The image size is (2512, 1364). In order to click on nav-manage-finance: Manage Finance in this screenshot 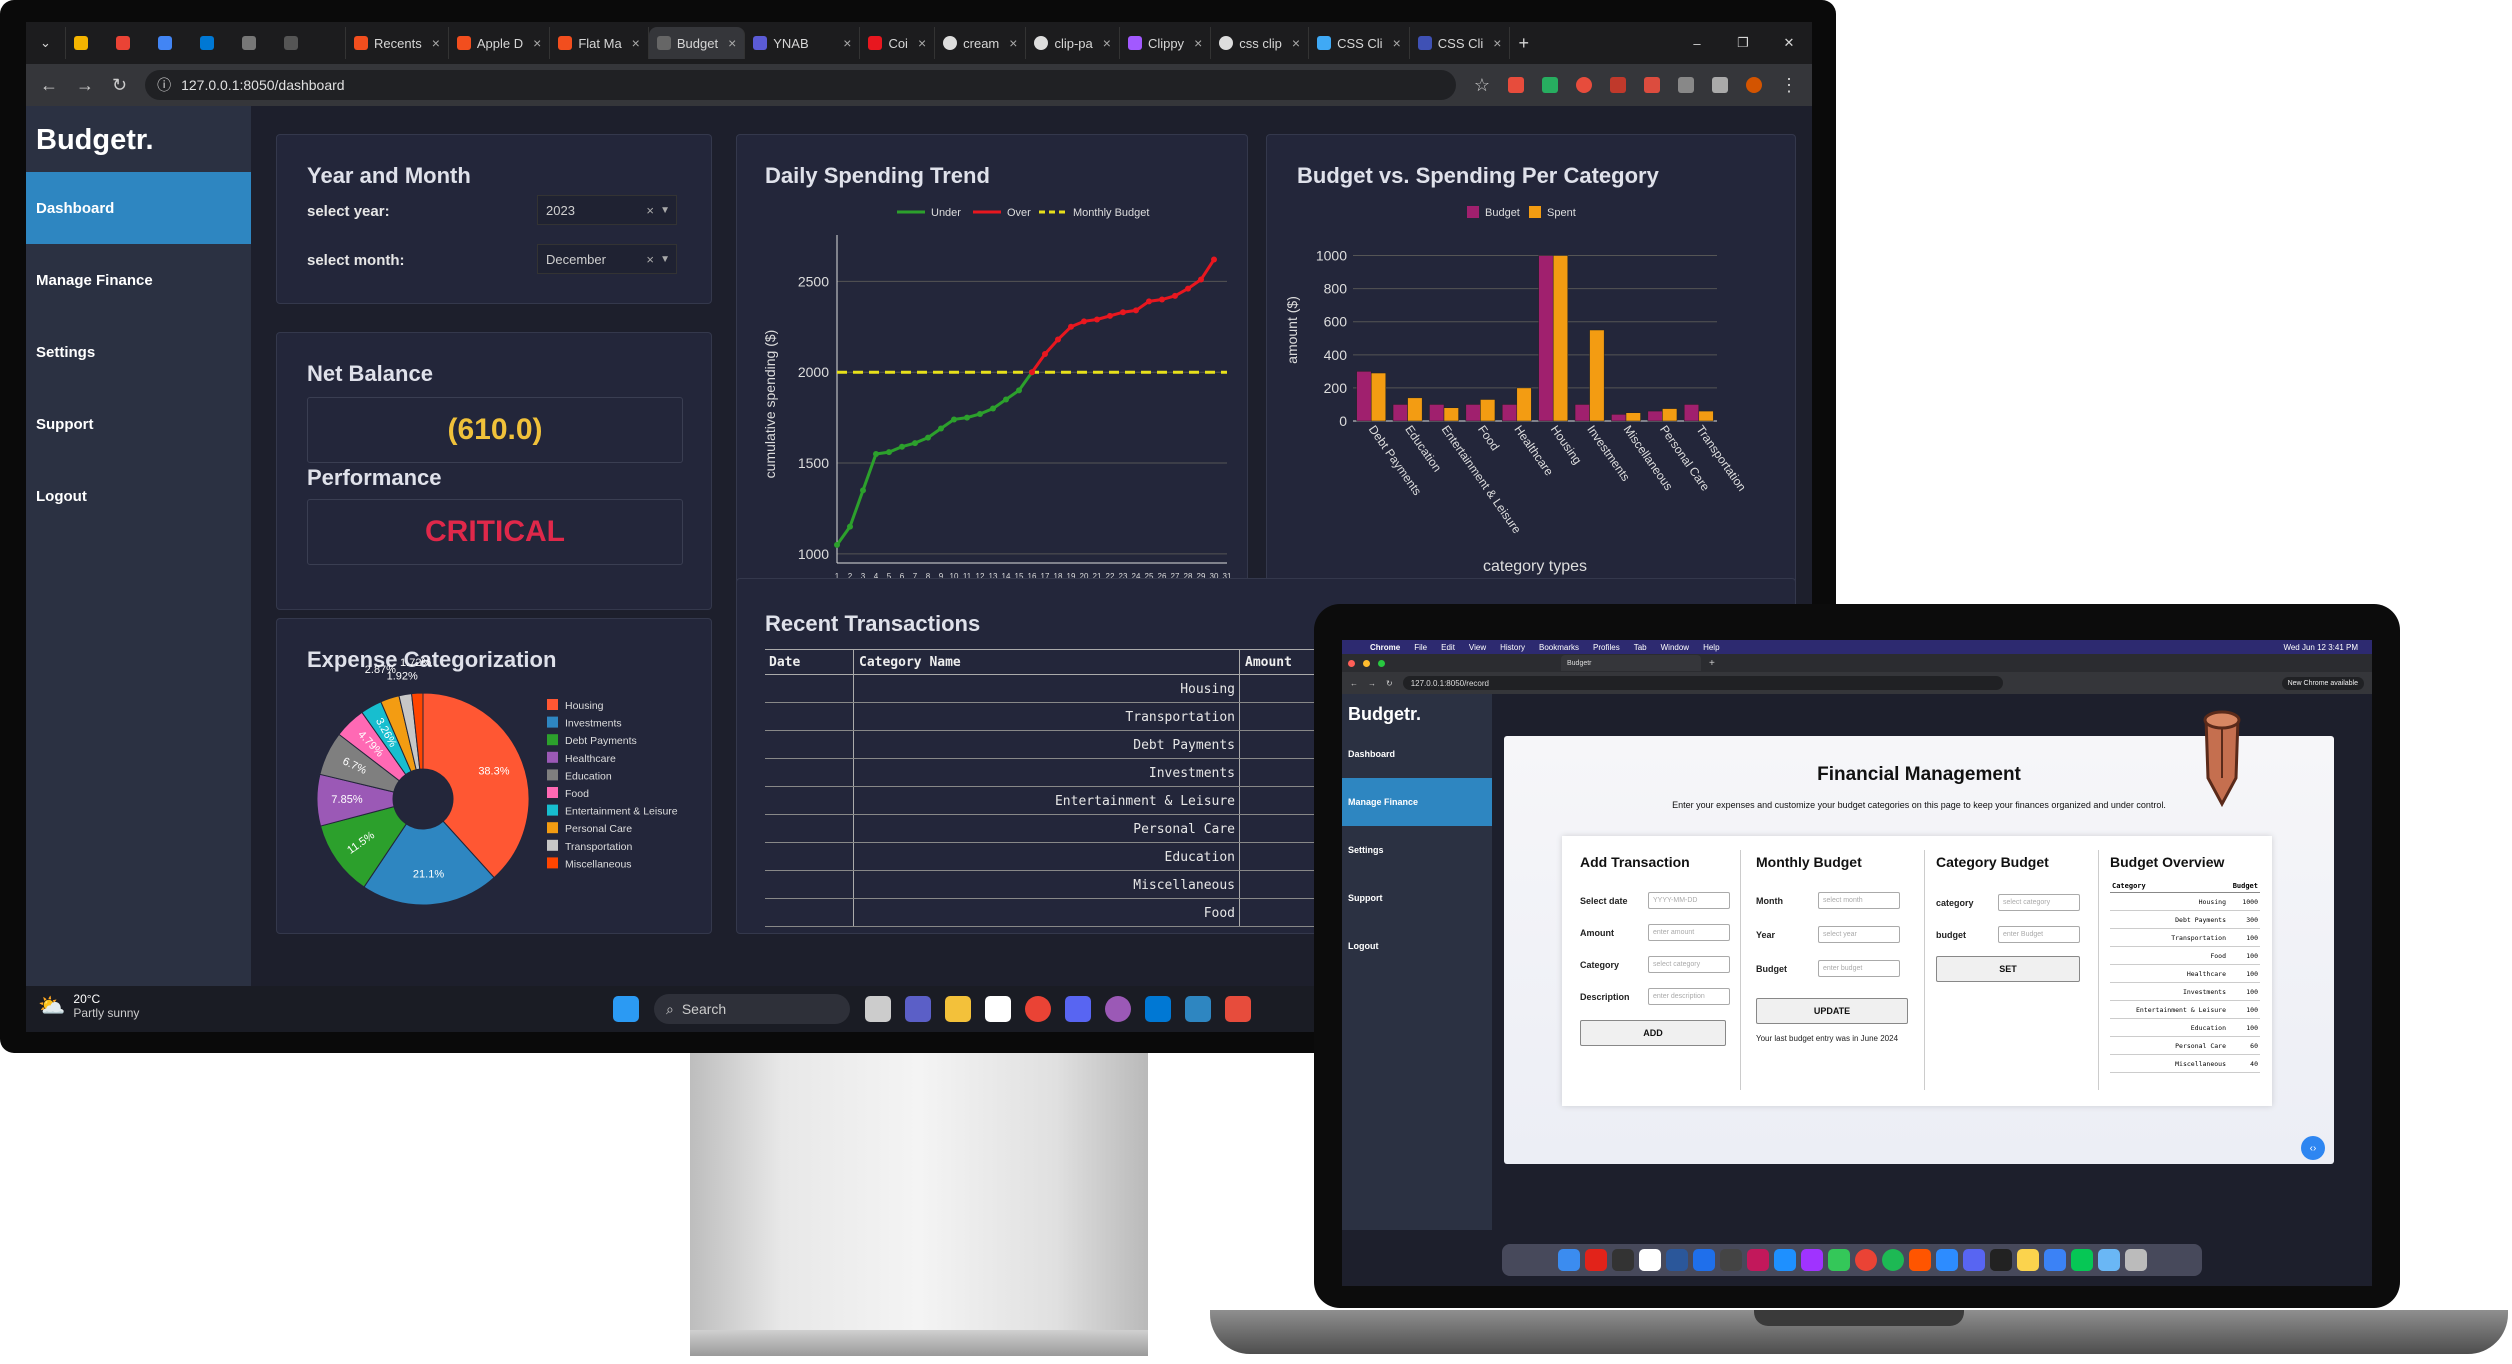, I will do `click(1417, 802)`.